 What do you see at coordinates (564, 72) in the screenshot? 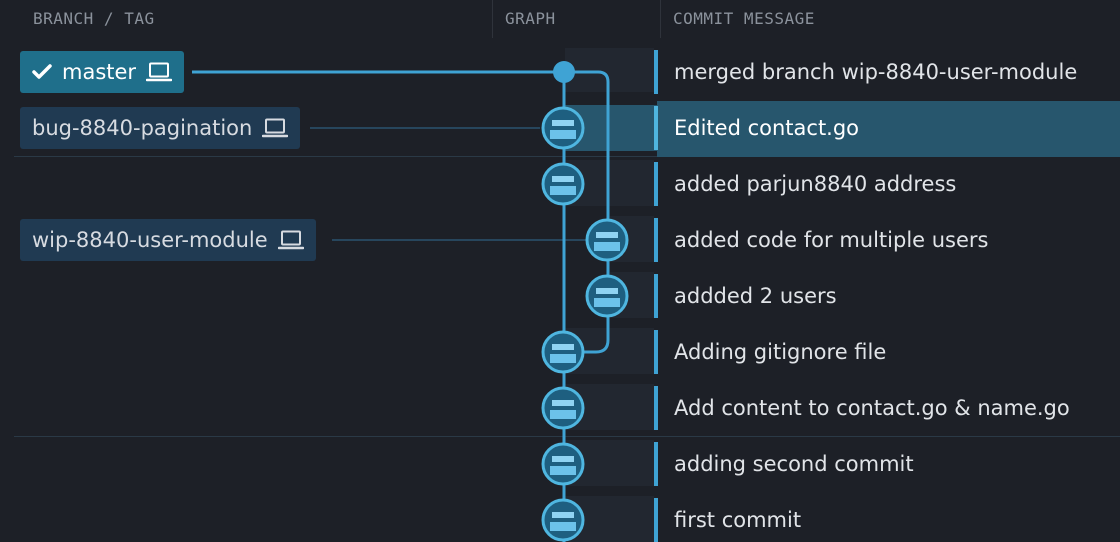
I see `merge-commit-node` at bounding box center [564, 72].